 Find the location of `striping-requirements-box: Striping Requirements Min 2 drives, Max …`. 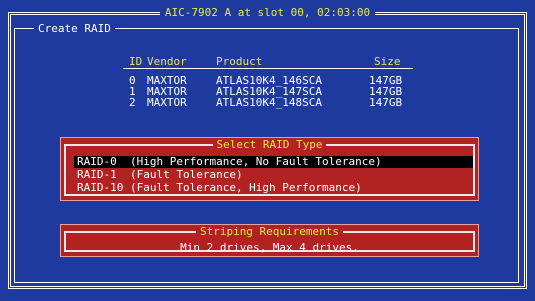

striping-requirements-box: Striping Requirements Min 2 drives, Max … is located at coordinates (269, 240).